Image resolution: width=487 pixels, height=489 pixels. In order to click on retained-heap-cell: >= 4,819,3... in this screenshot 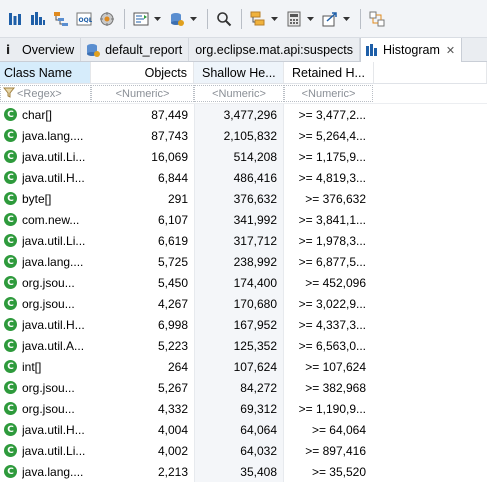, I will do `click(332, 177)`.